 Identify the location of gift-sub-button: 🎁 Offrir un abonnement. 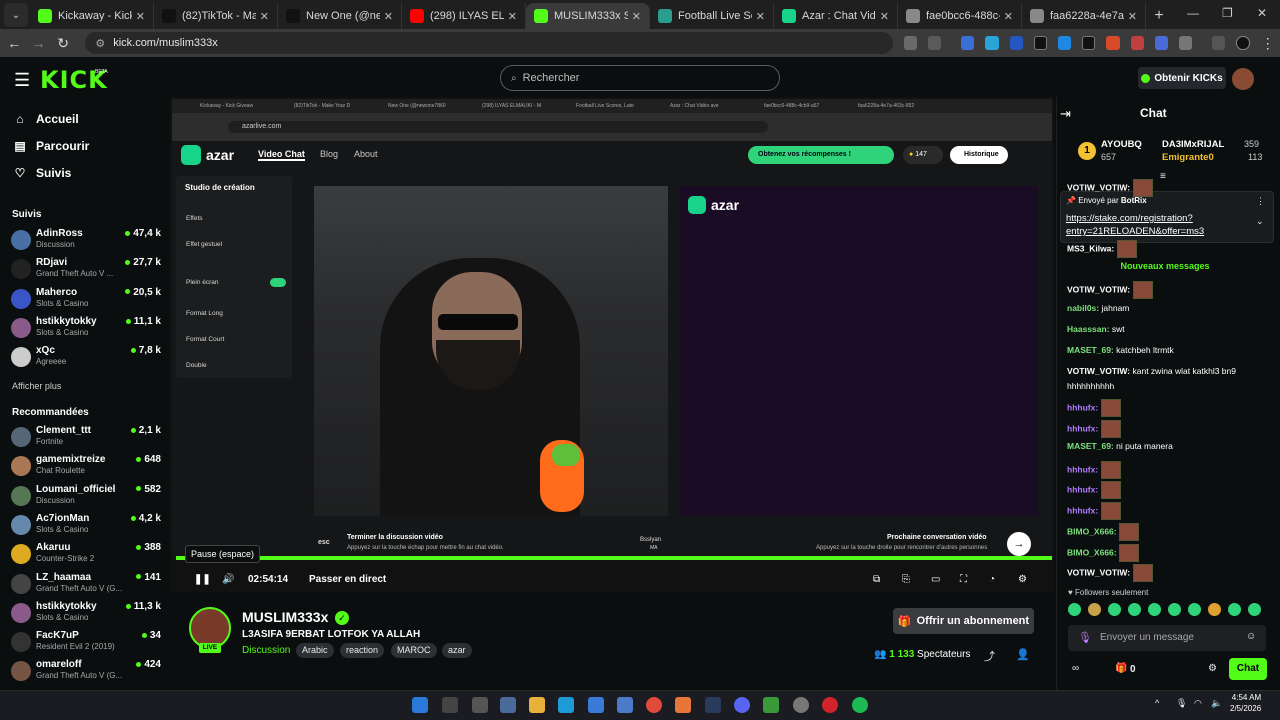
(963, 621).